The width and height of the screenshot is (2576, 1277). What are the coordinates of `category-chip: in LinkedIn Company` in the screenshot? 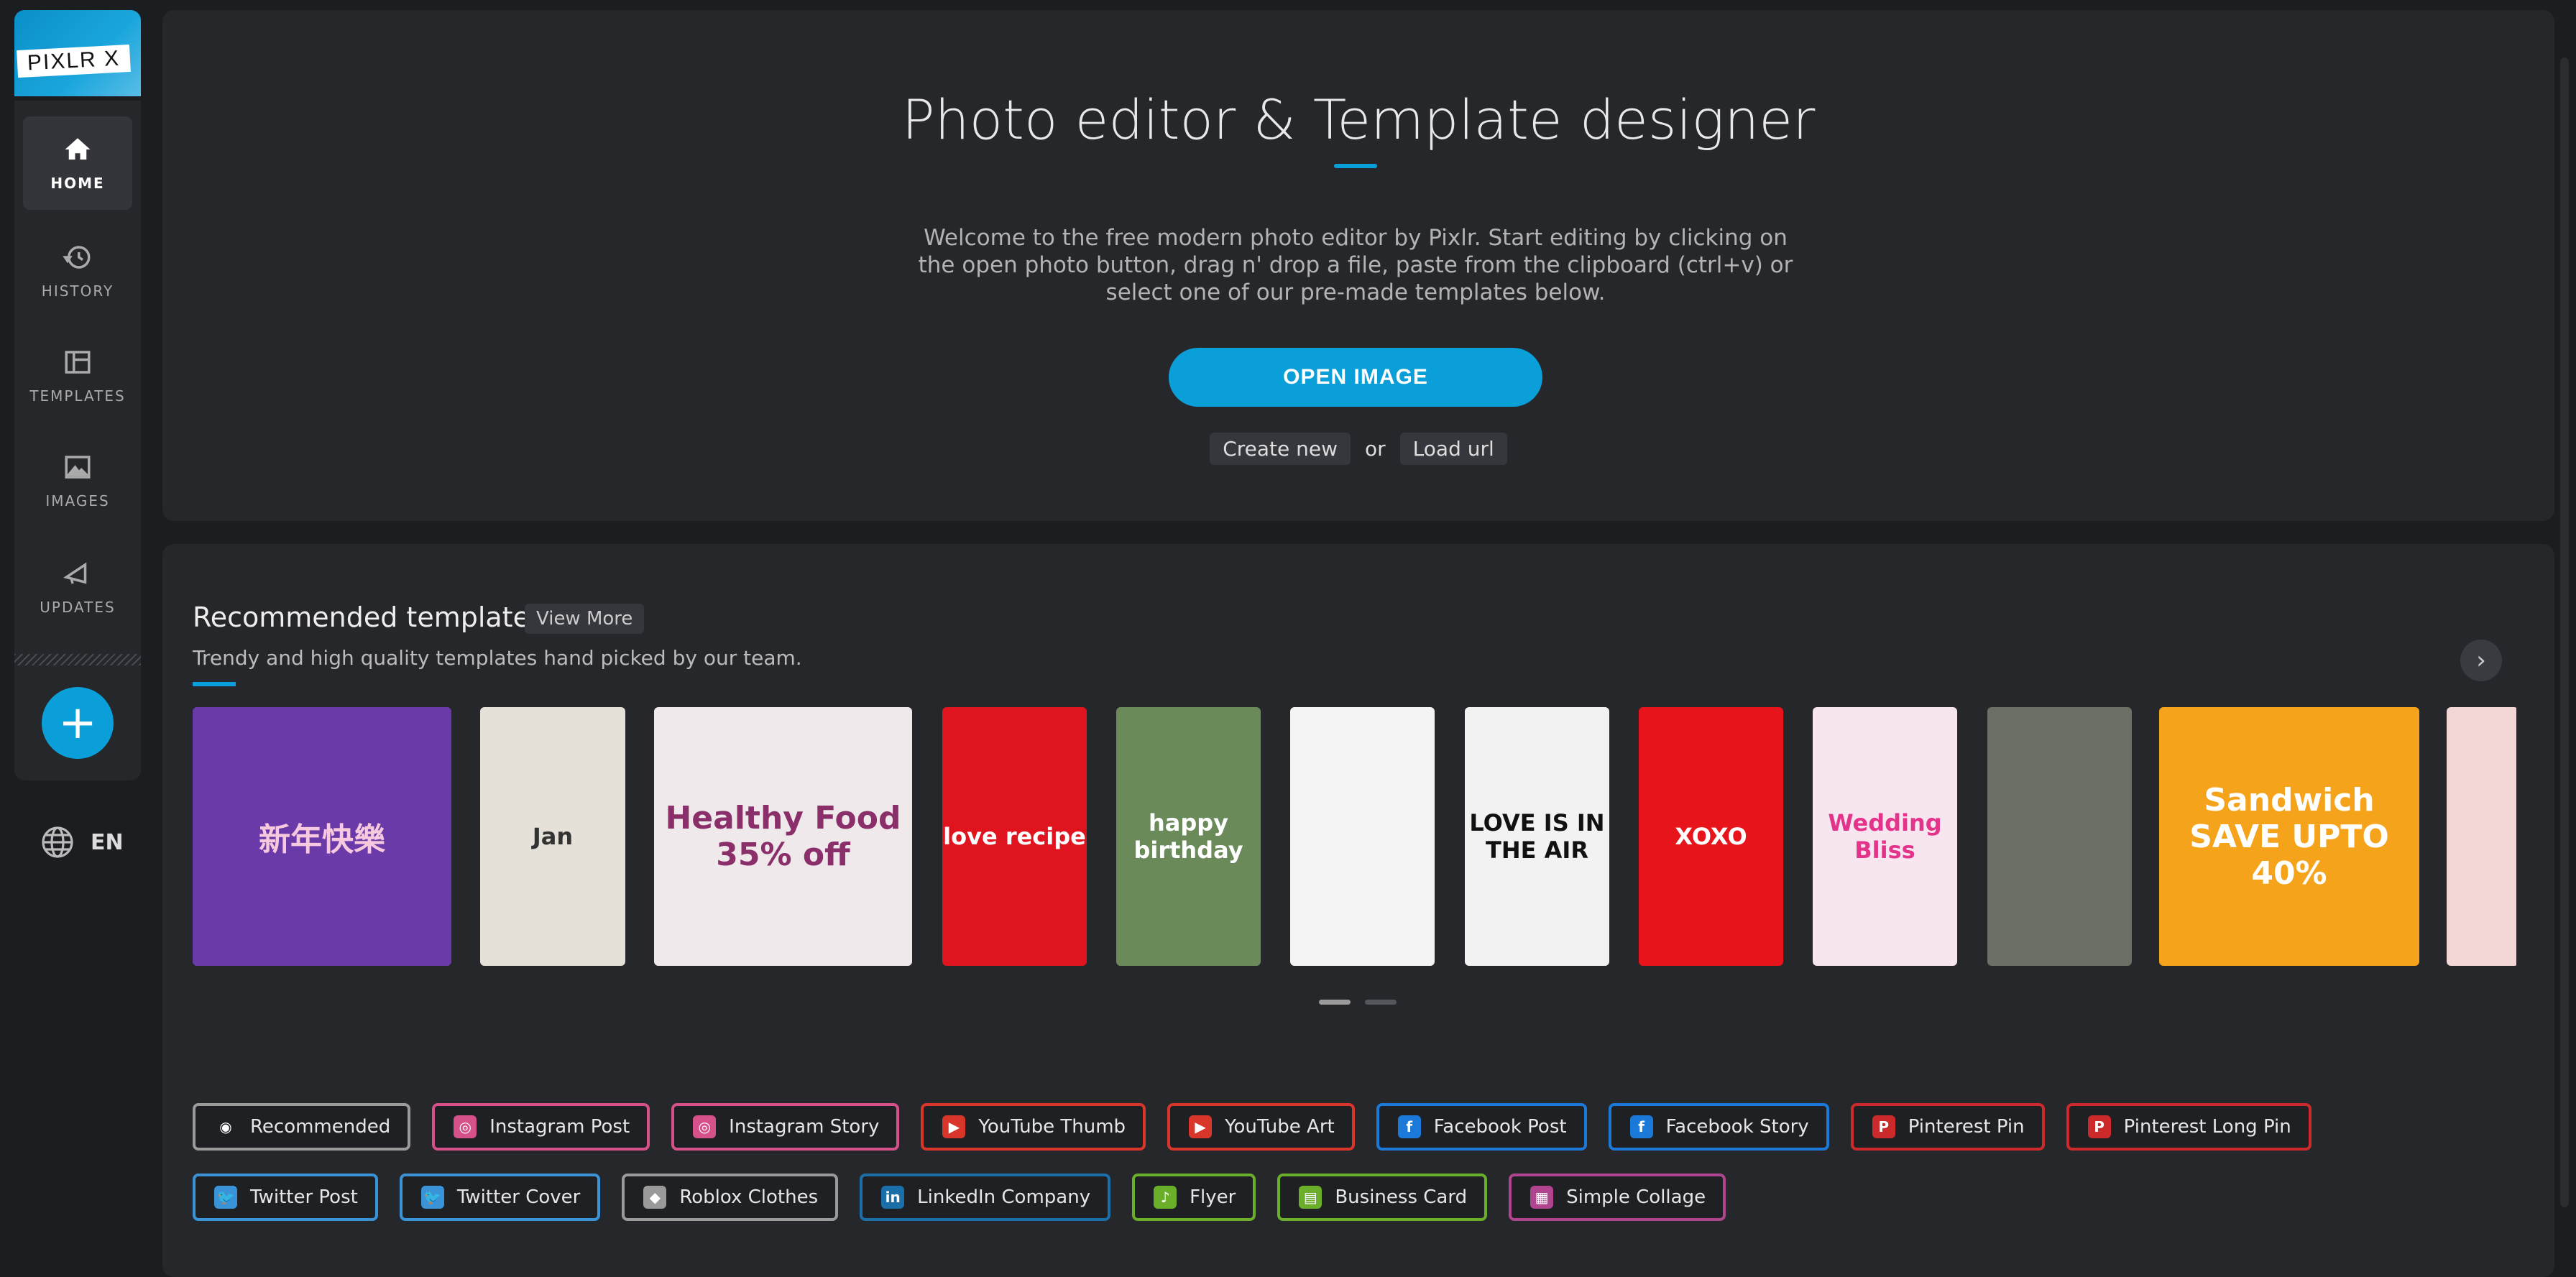 It's located at (985, 1197).